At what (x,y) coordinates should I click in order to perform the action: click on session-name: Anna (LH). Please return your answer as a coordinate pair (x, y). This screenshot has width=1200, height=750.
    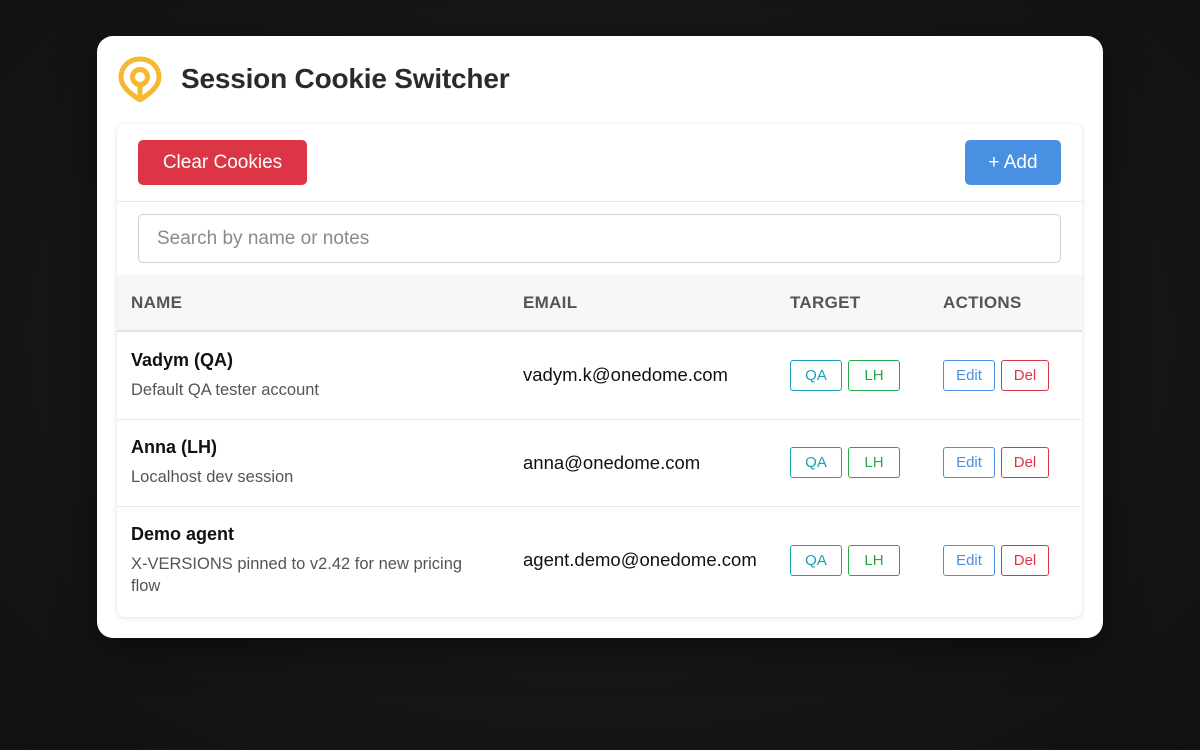
    Looking at the image, I should click on (174, 447).